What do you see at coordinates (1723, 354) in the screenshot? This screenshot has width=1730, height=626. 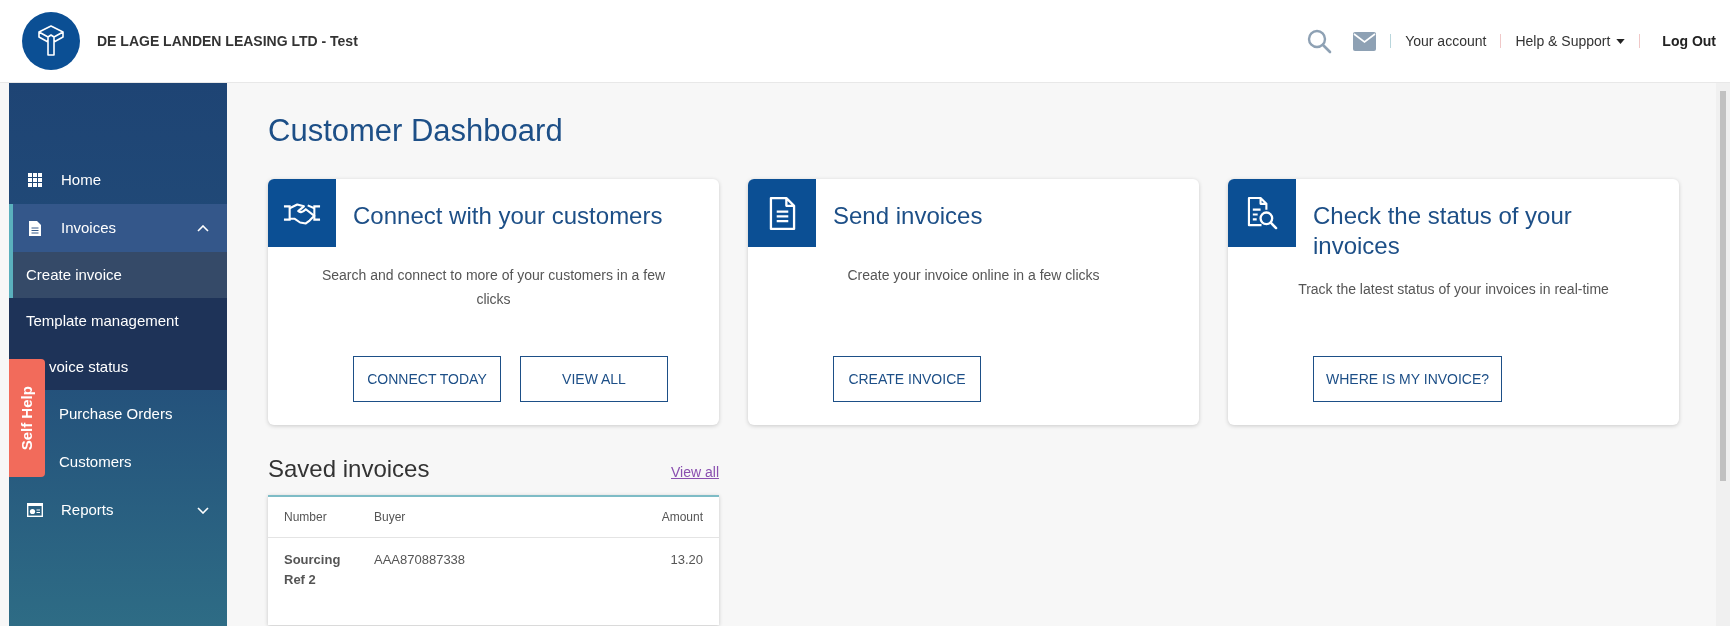 I see `scrollbar` at bounding box center [1723, 354].